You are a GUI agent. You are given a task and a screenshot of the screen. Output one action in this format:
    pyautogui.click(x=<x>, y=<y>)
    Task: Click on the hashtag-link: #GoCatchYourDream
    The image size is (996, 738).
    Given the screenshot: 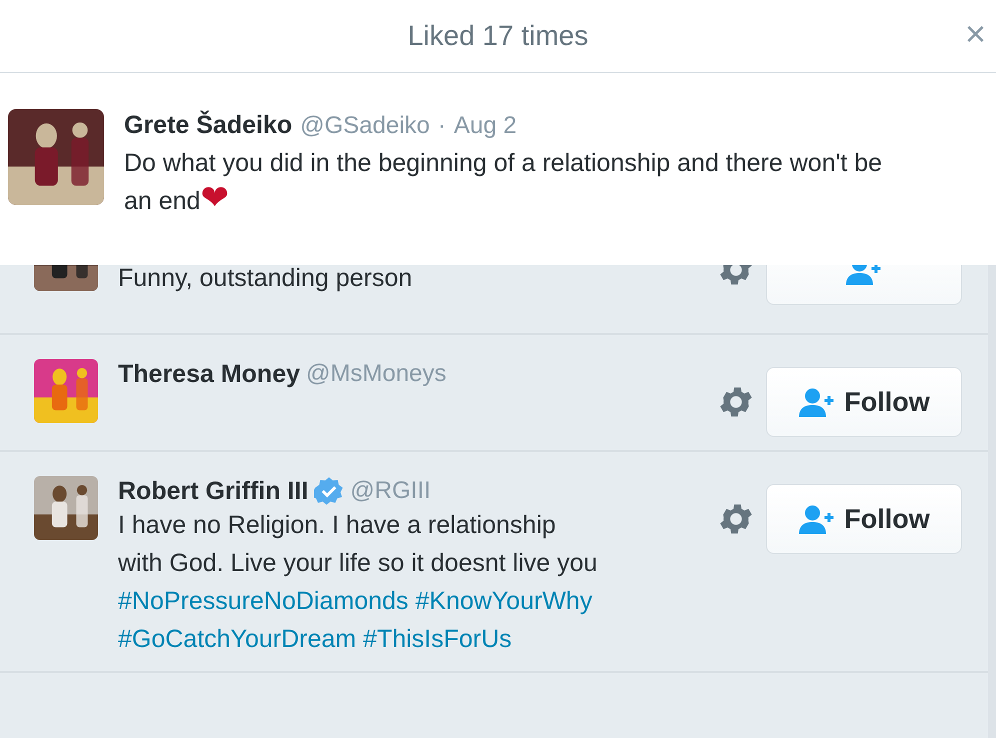 What is the action you would take?
    pyautogui.click(x=237, y=639)
    